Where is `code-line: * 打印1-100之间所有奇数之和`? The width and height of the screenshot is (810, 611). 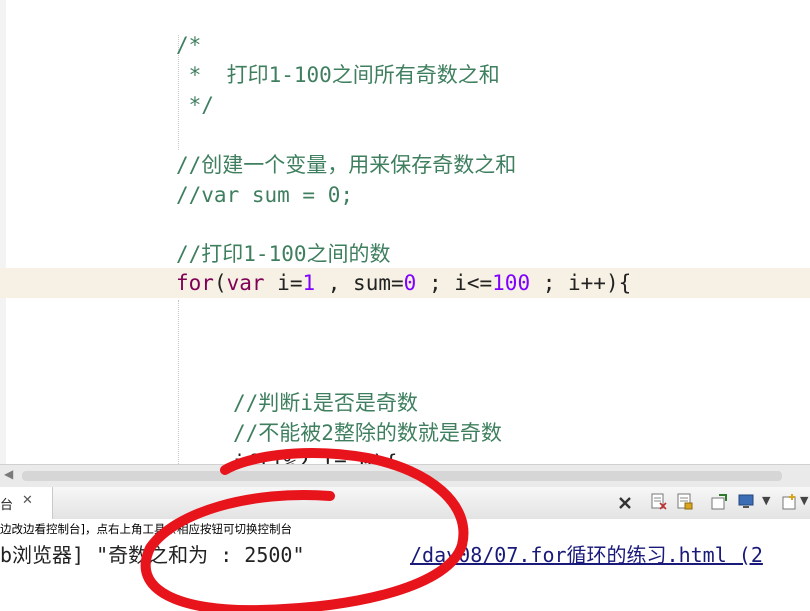 code-line: * 打印1-100之间所有奇数之和 is located at coordinates (405, 75).